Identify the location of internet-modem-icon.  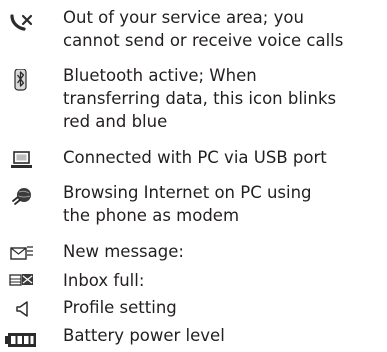
(22, 196).